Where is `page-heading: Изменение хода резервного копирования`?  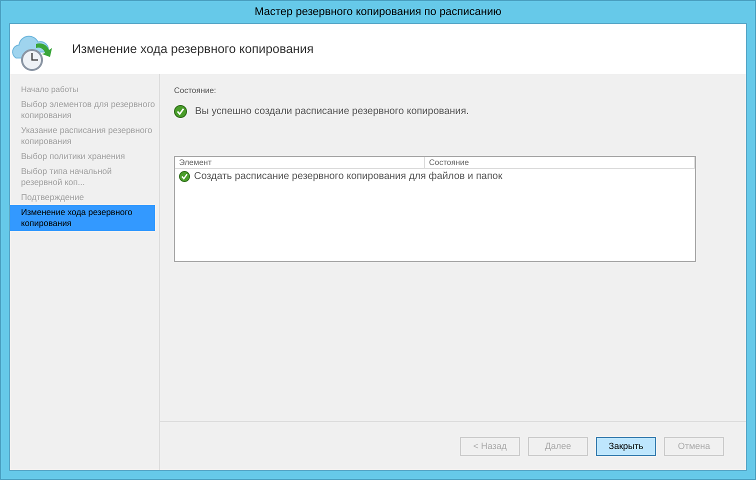
page-heading: Изменение хода резервного копирования is located at coordinates (193, 49).